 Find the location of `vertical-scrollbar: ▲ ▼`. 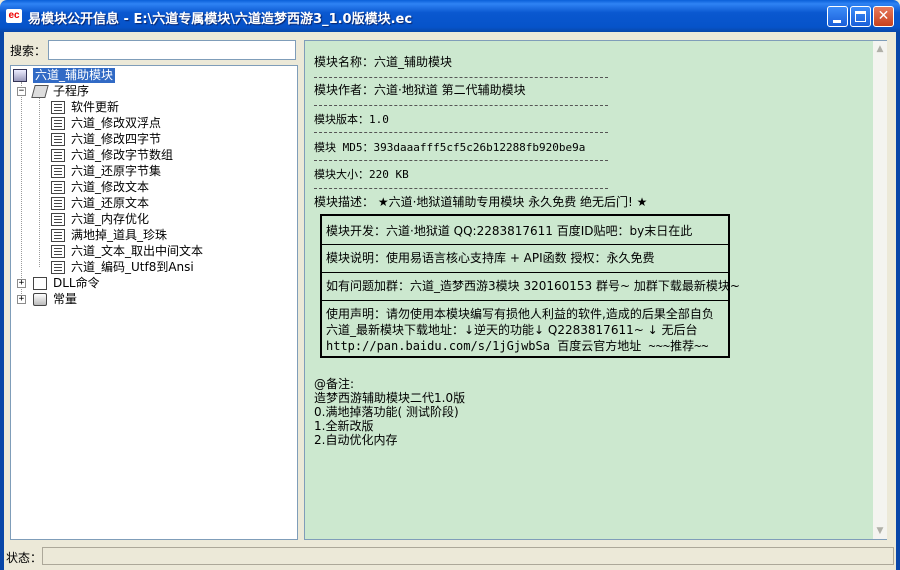

vertical-scrollbar: ▲ ▼ is located at coordinates (880, 290).